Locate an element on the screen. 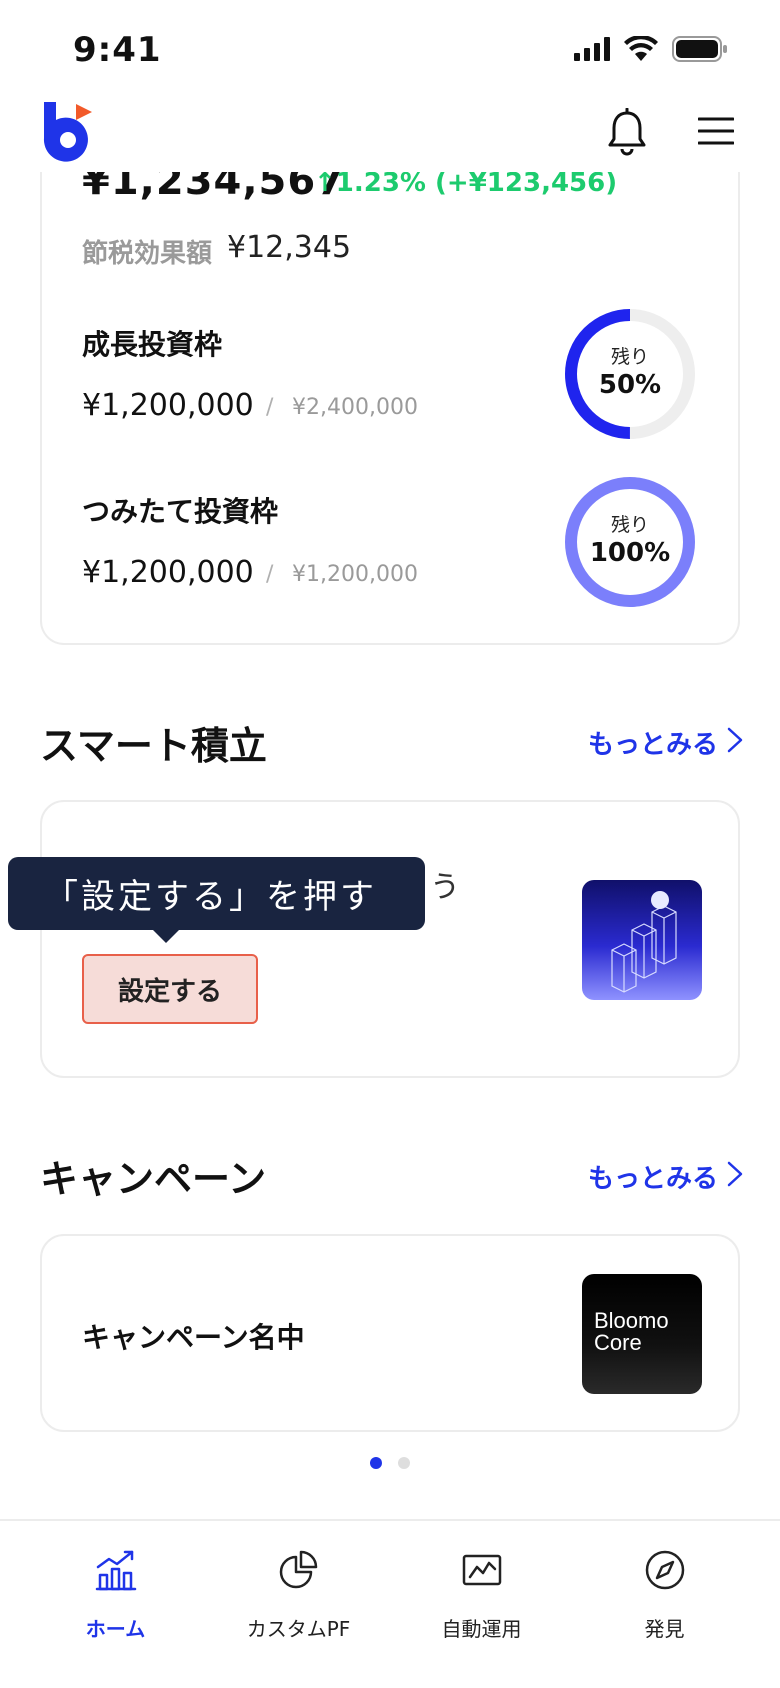 The image size is (780, 1688). status-time: 9:41 is located at coordinates (117, 50).